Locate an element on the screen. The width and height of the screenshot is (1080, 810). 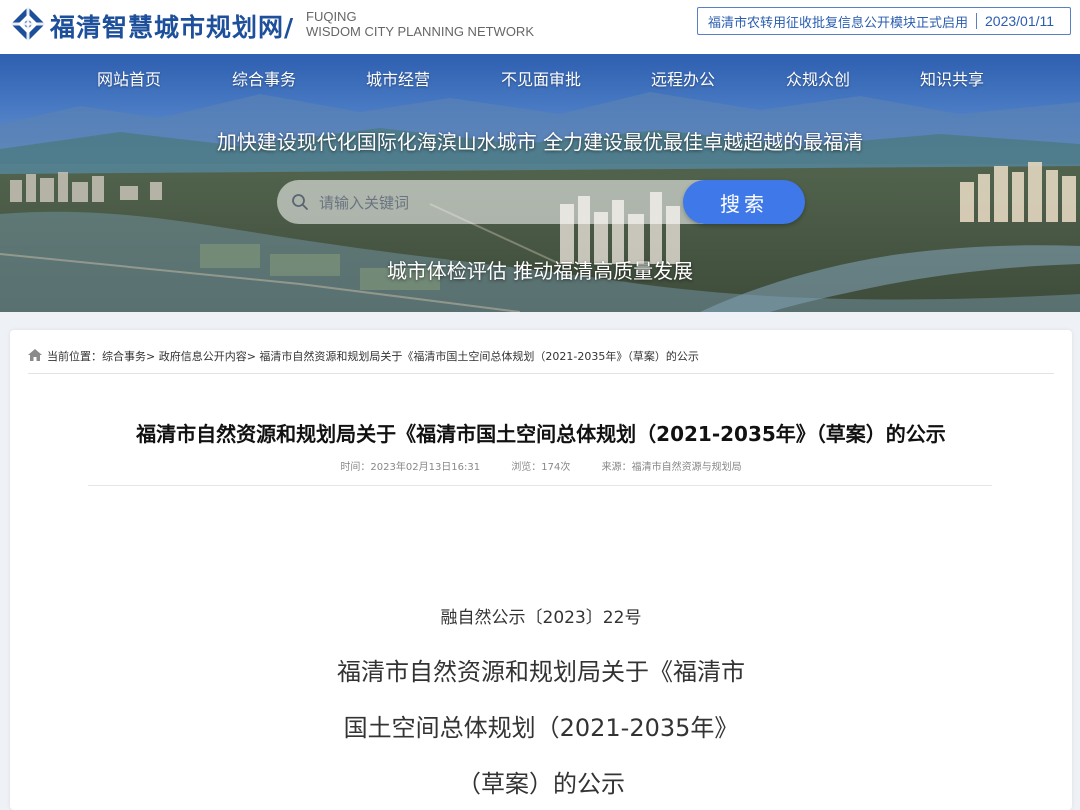
article-source: 来源：福清市自然资源与规划局 is located at coordinates (671, 467).